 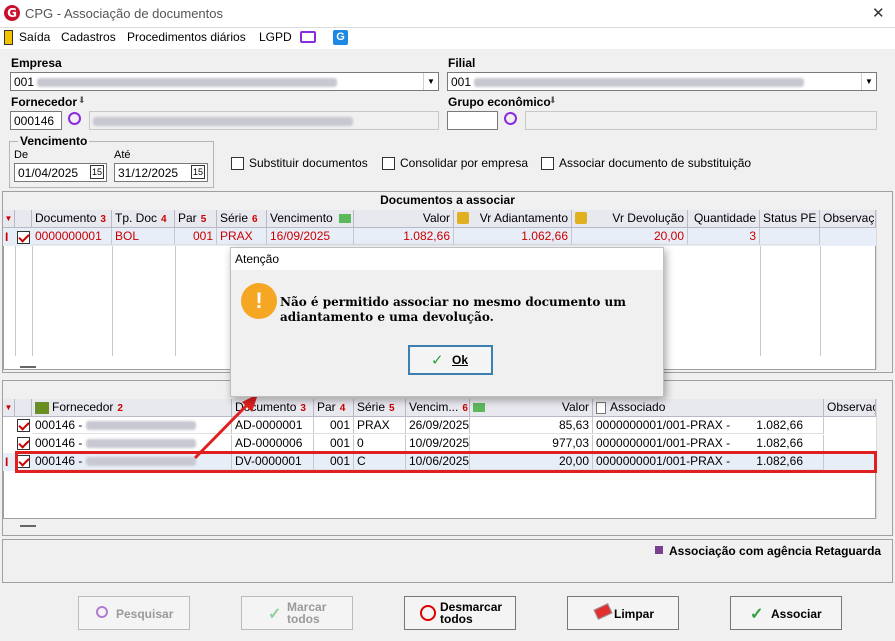 I want to click on col-associado: Associado, so click(x=708, y=408).